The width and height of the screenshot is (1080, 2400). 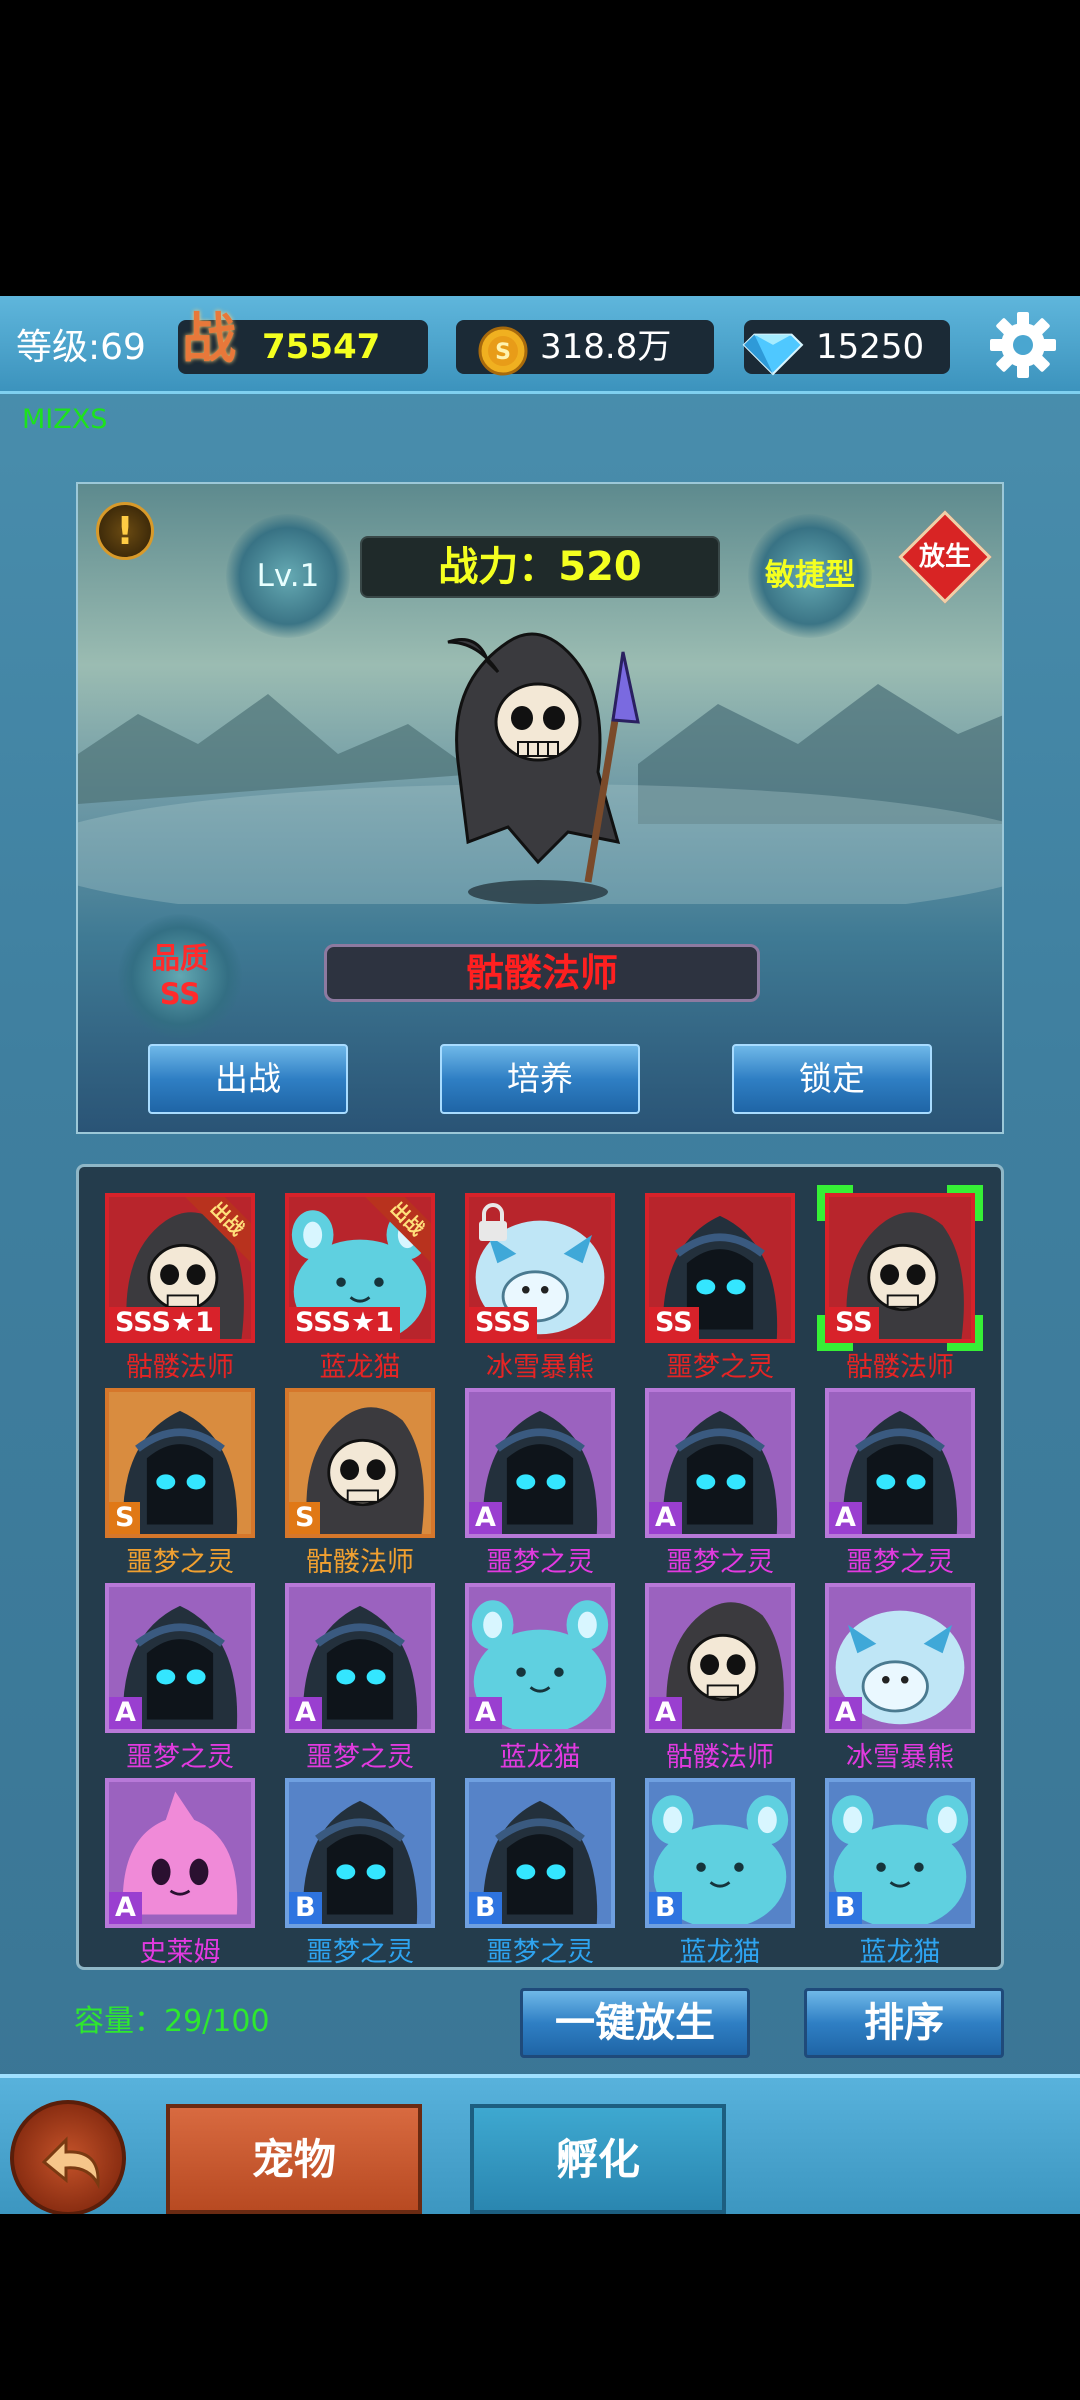 I want to click on deploy-button: 出战, so click(x=248, y=1079).